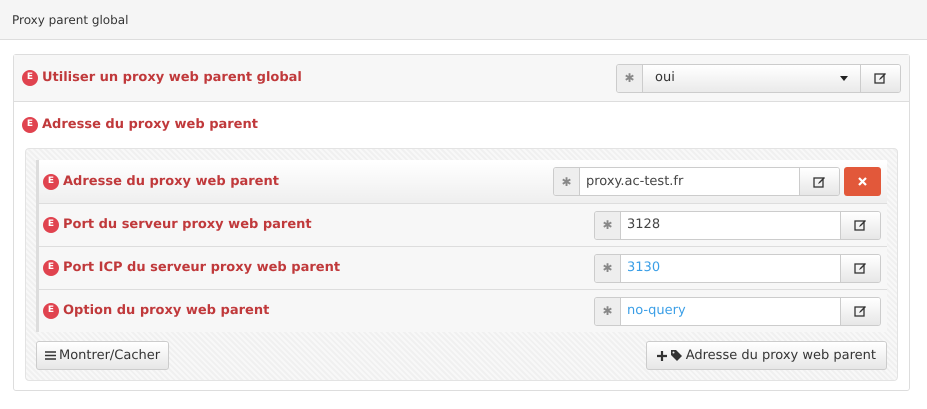 This screenshot has width=927, height=409. What do you see at coordinates (737, 225) in the screenshot?
I see `input-field: ✱ 3128` at bounding box center [737, 225].